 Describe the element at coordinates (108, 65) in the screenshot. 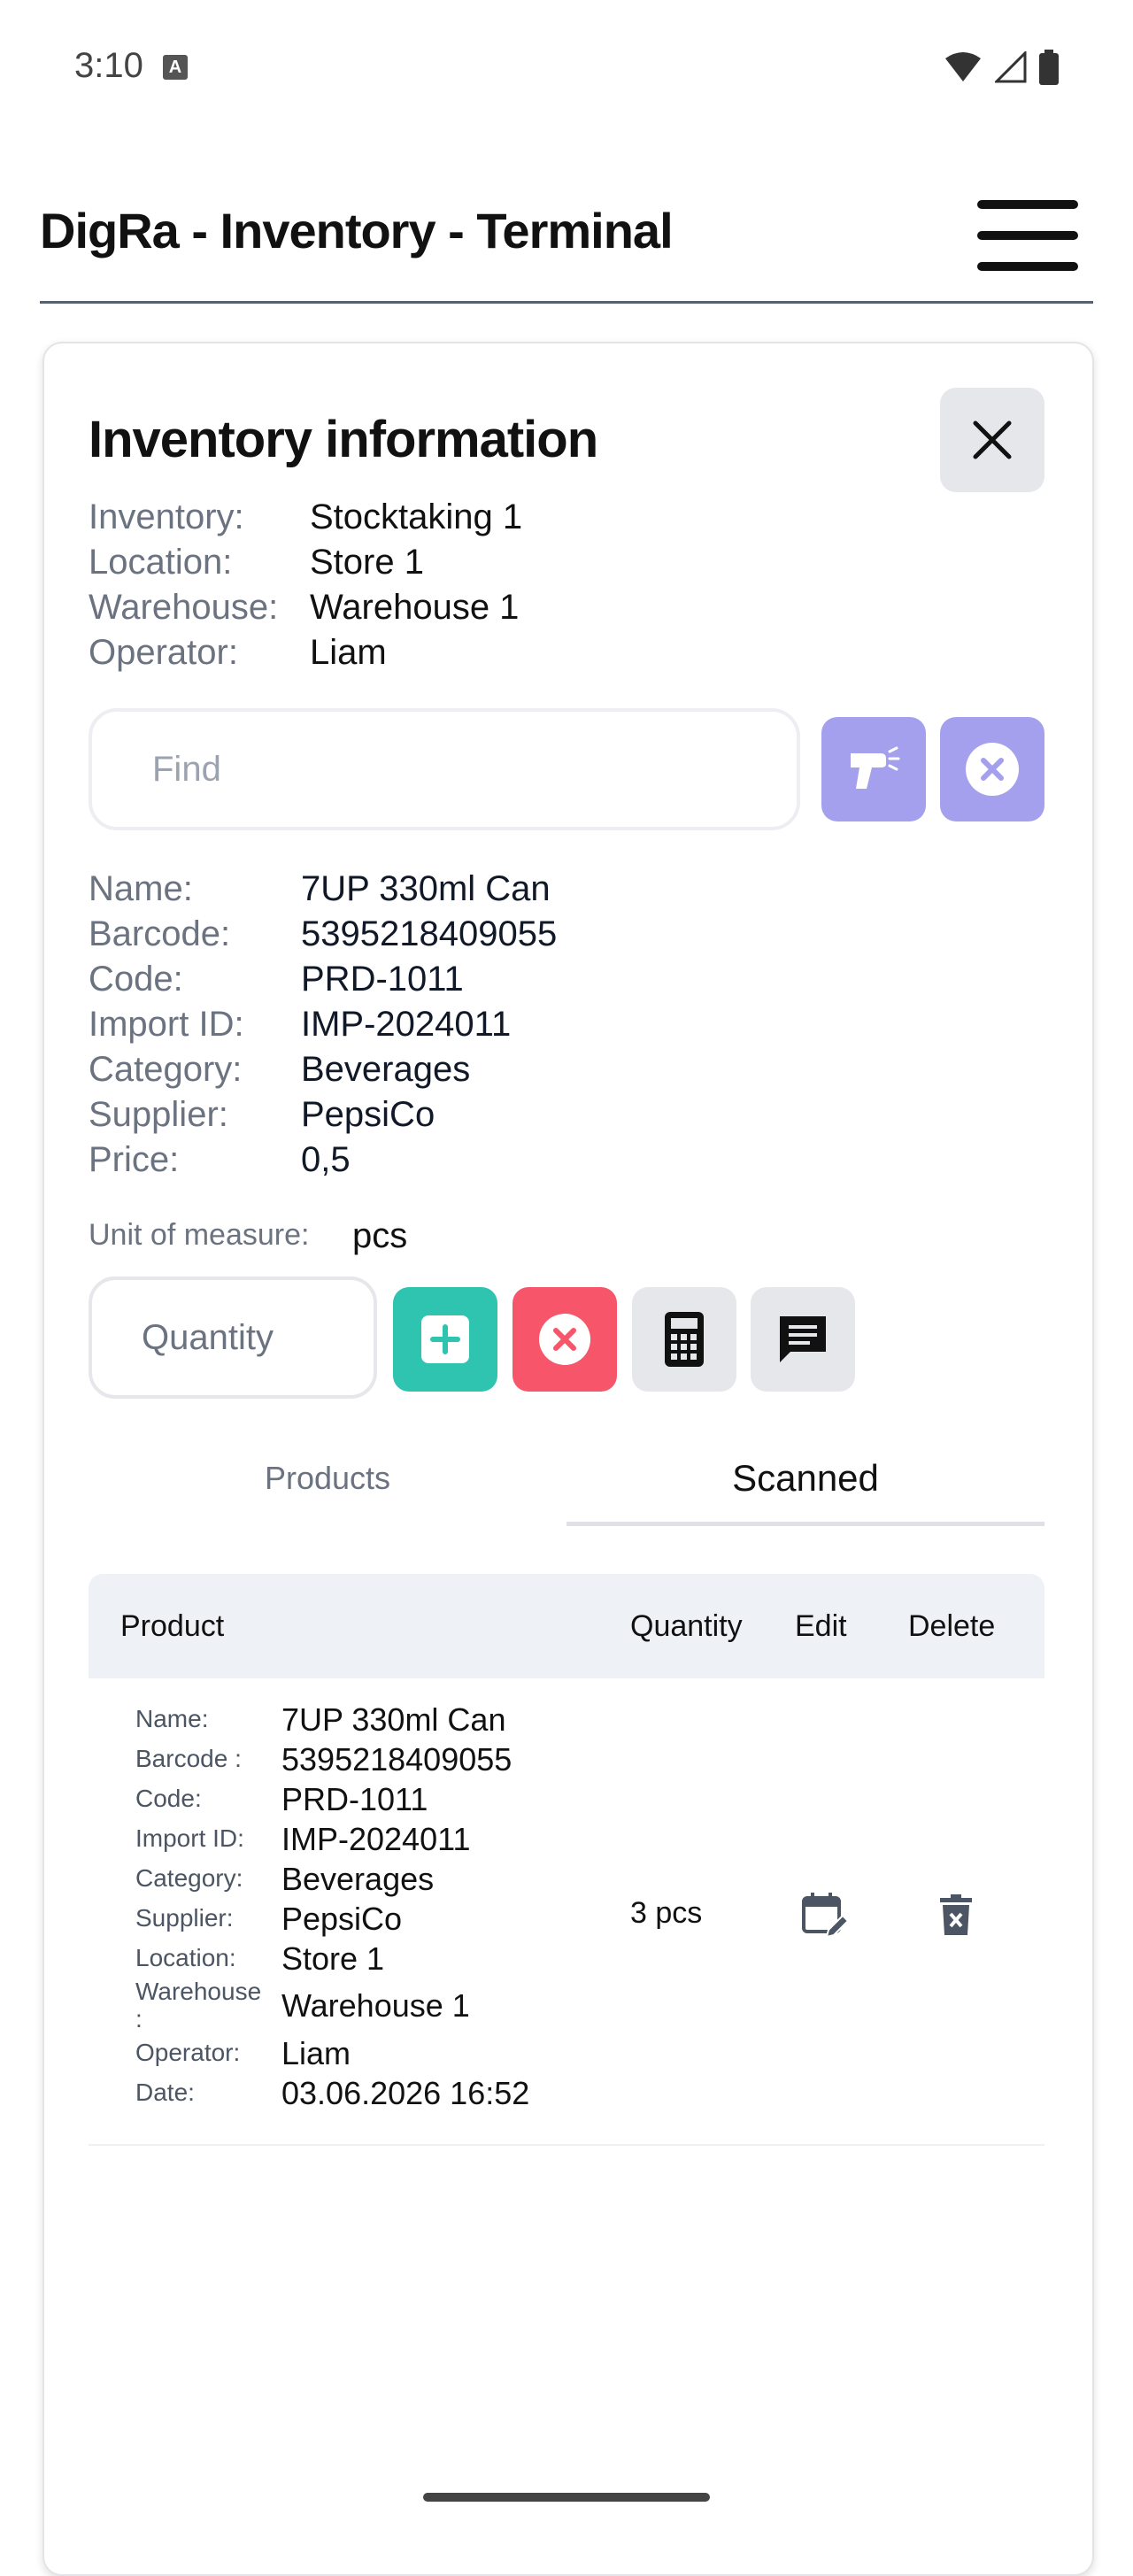

I see `status-time: 3:10` at that location.